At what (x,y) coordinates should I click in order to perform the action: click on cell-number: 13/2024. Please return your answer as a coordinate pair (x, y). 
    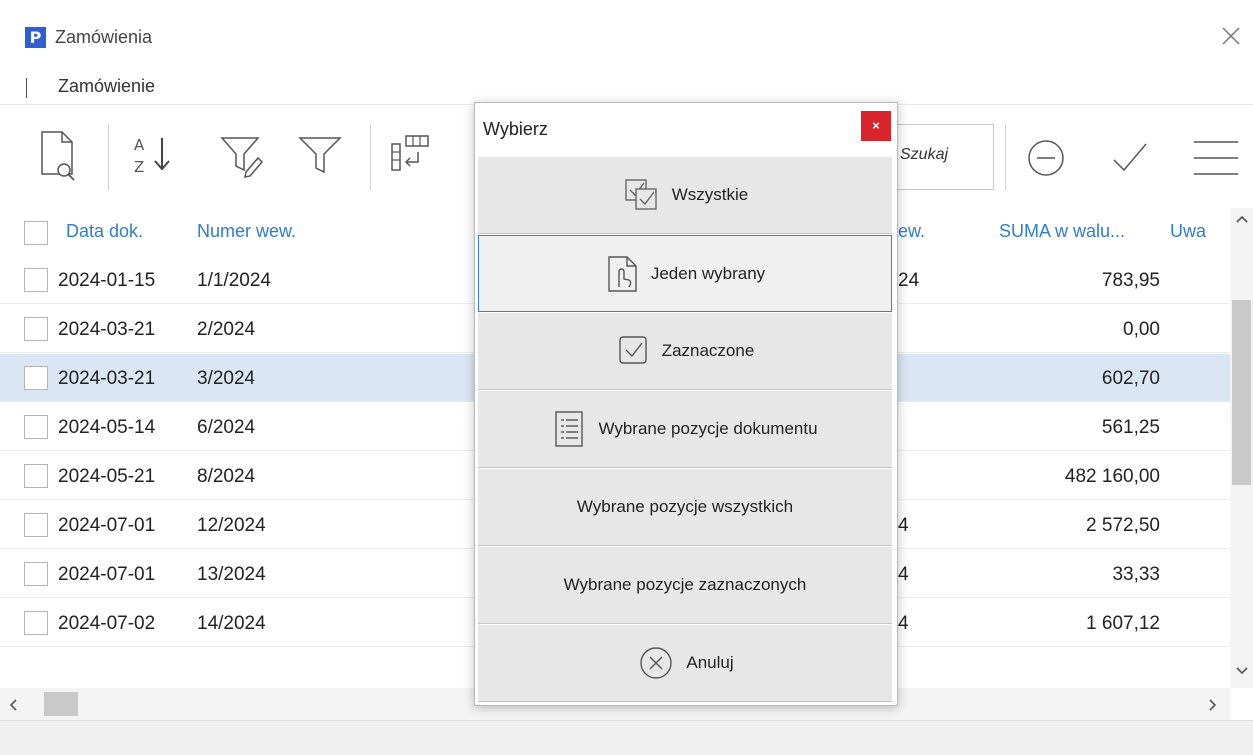
    Looking at the image, I should click on (231, 574).